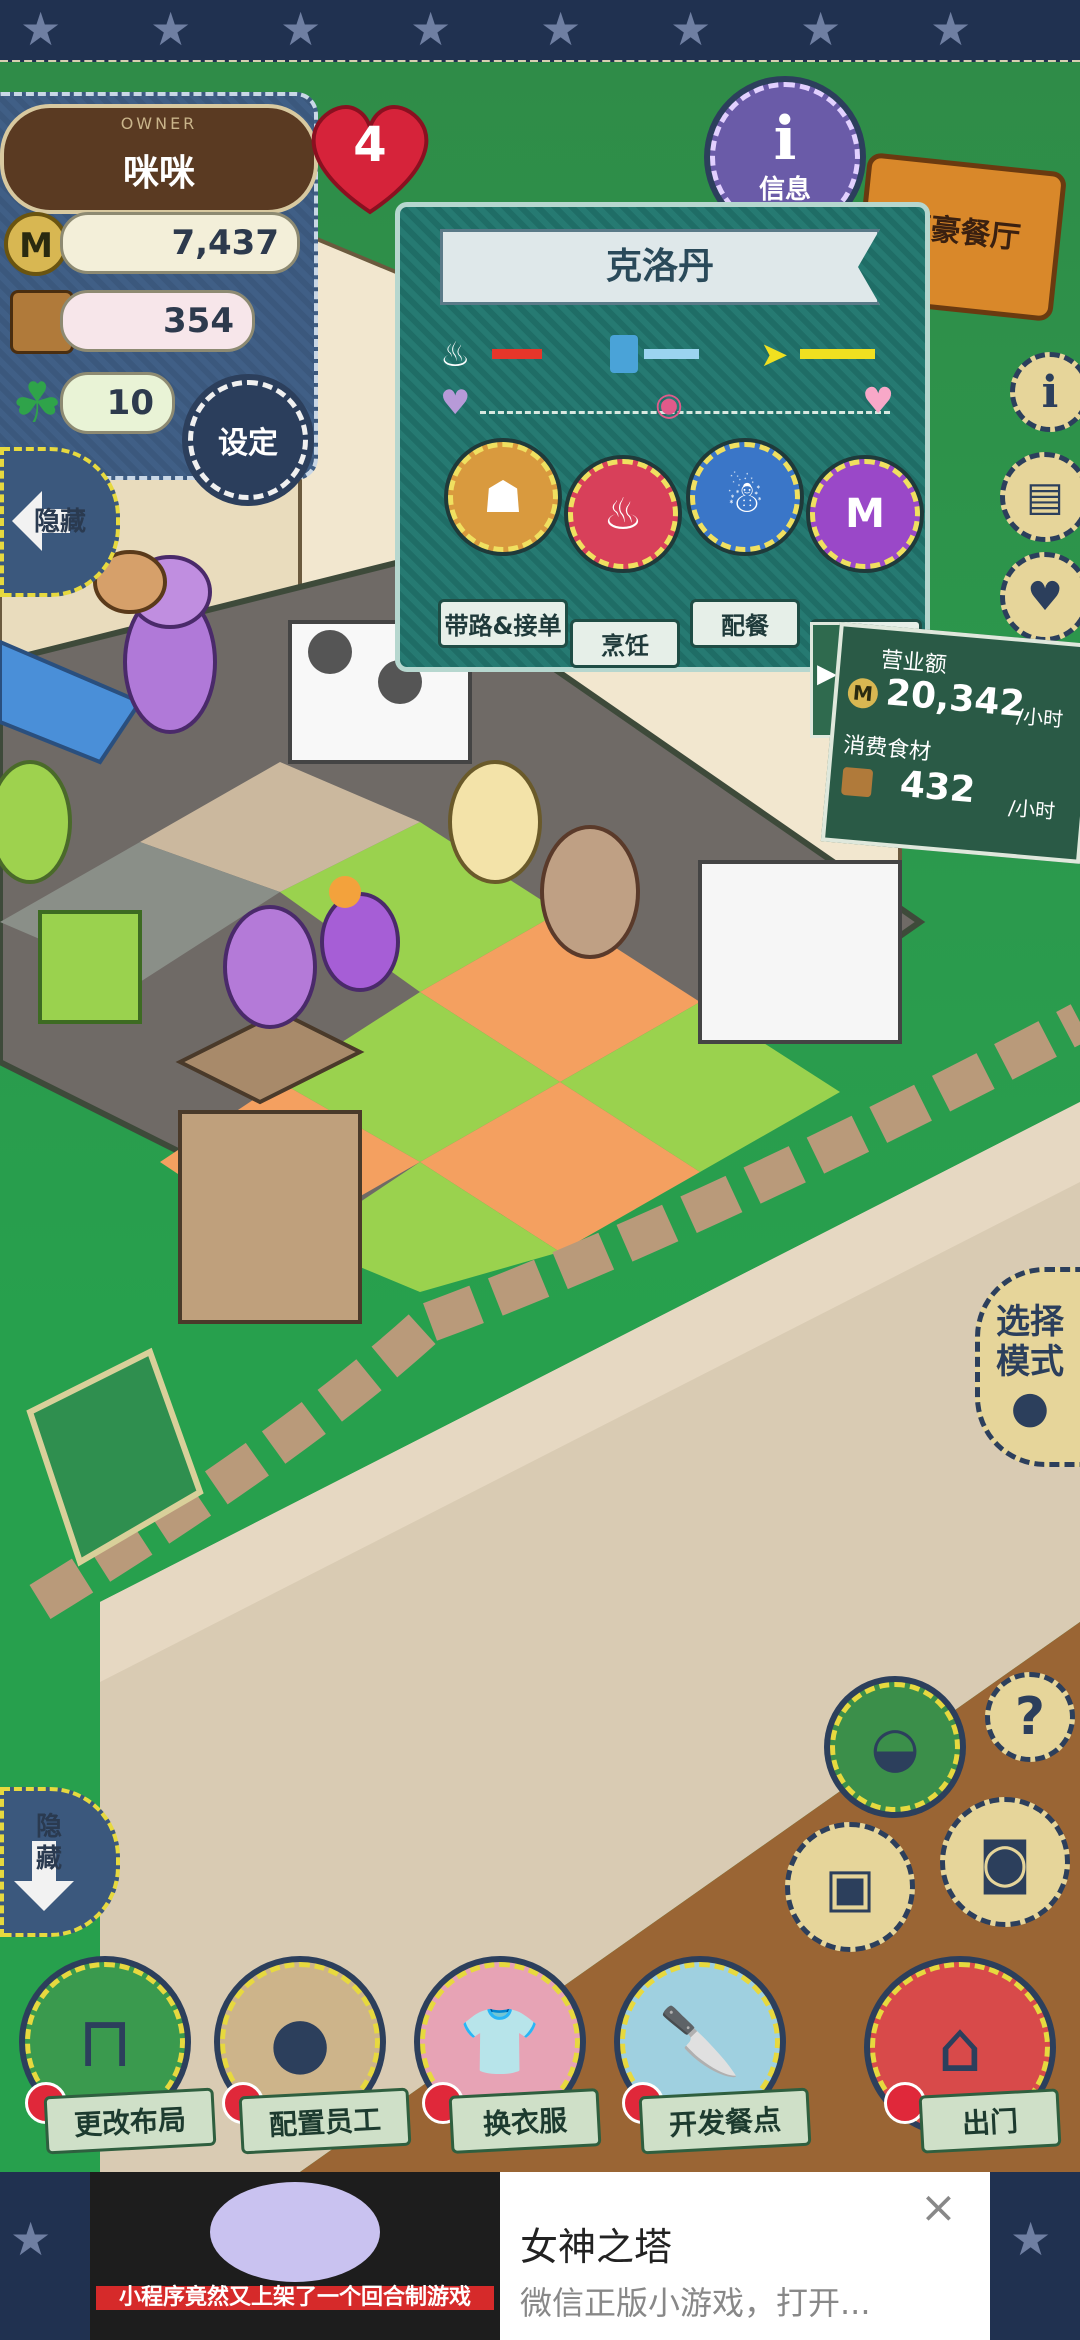  I want to click on hide-top-label: 隐藏, so click(60, 522).